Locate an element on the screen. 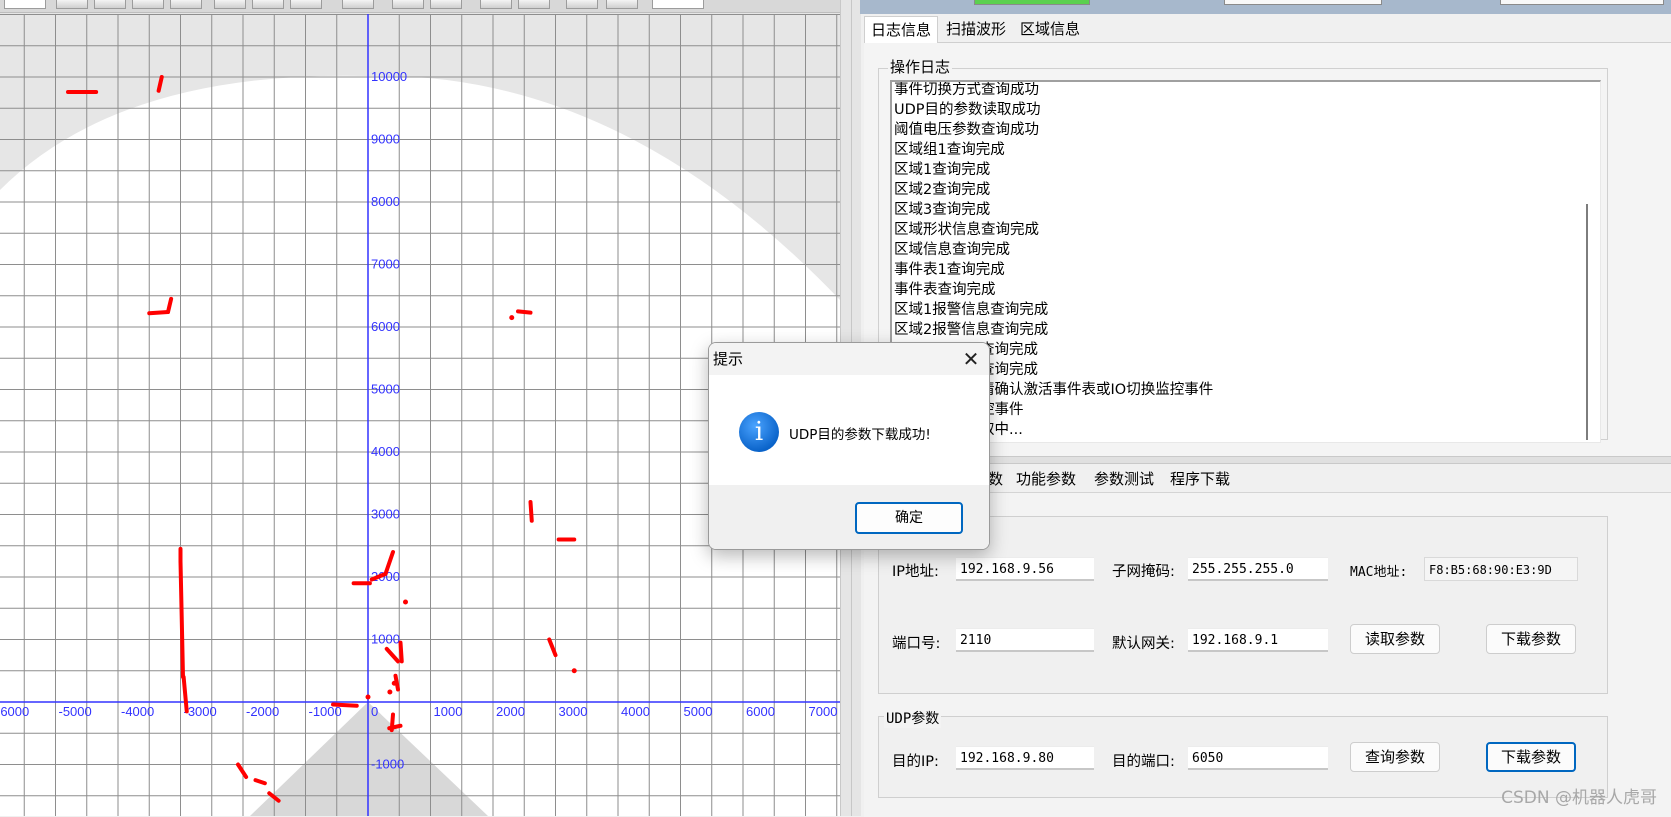 This screenshot has width=1671, height=817. dest-ip-input: 192.168.9.80 is located at coordinates (1025, 758).